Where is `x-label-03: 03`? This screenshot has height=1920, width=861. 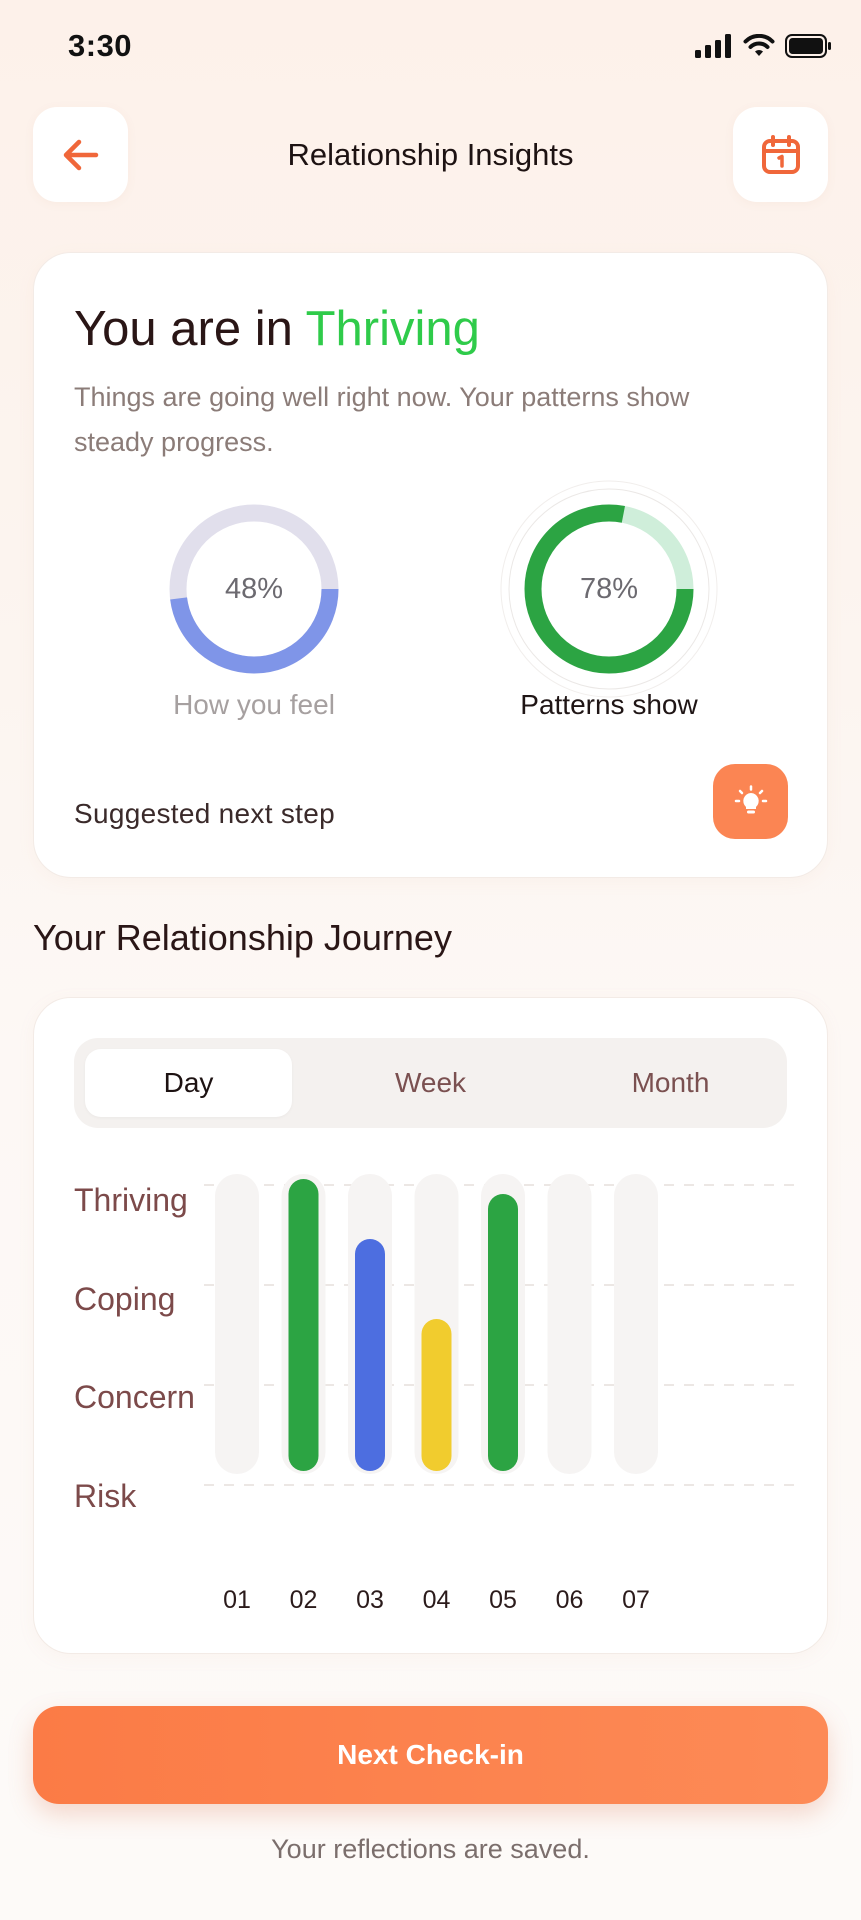
x-label-03: 03 is located at coordinates (370, 1600).